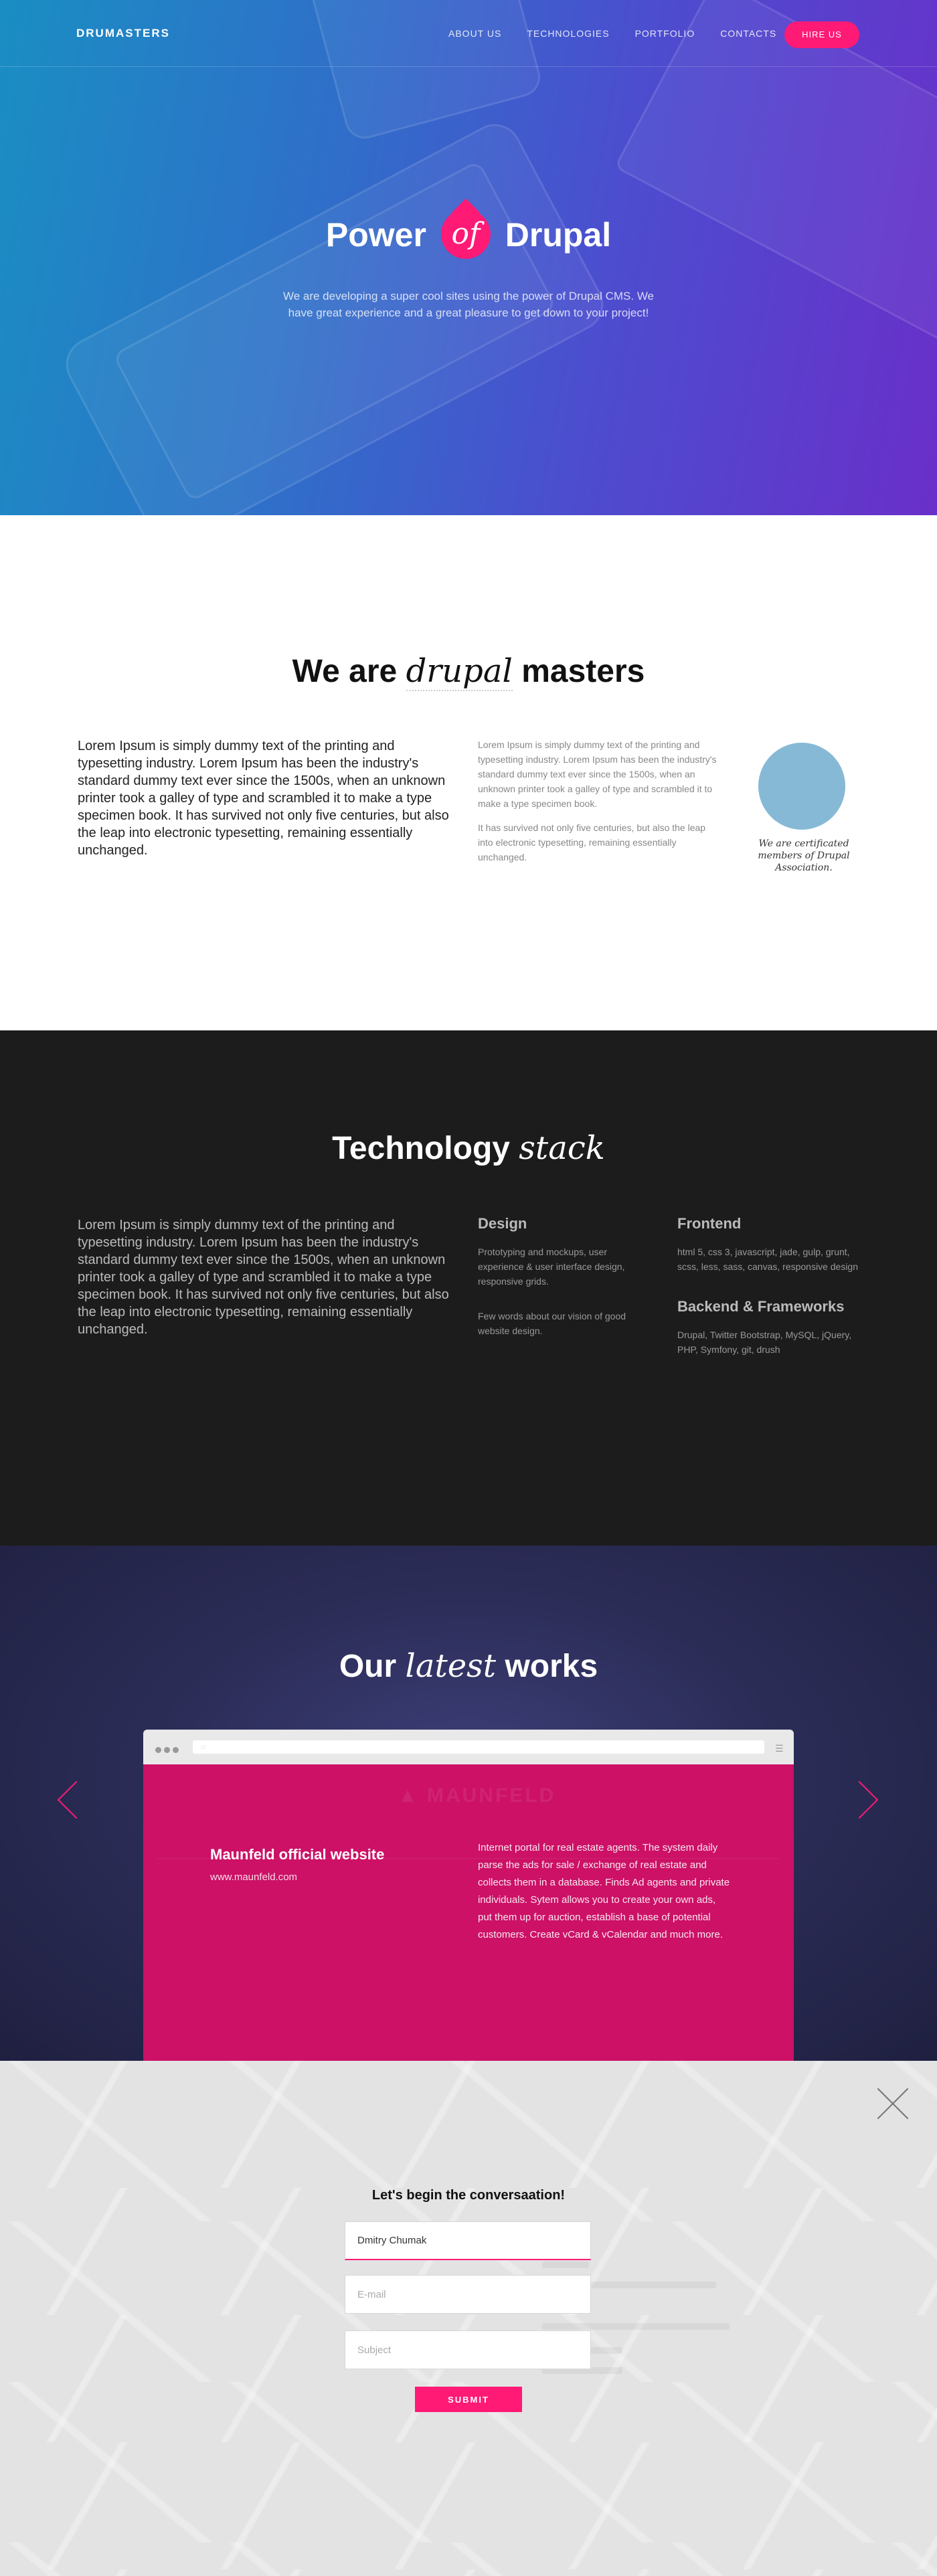  What do you see at coordinates (822, 34) in the screenshot?
I see `hire-us-button: HIRE US` at bounding box center [822, 34].